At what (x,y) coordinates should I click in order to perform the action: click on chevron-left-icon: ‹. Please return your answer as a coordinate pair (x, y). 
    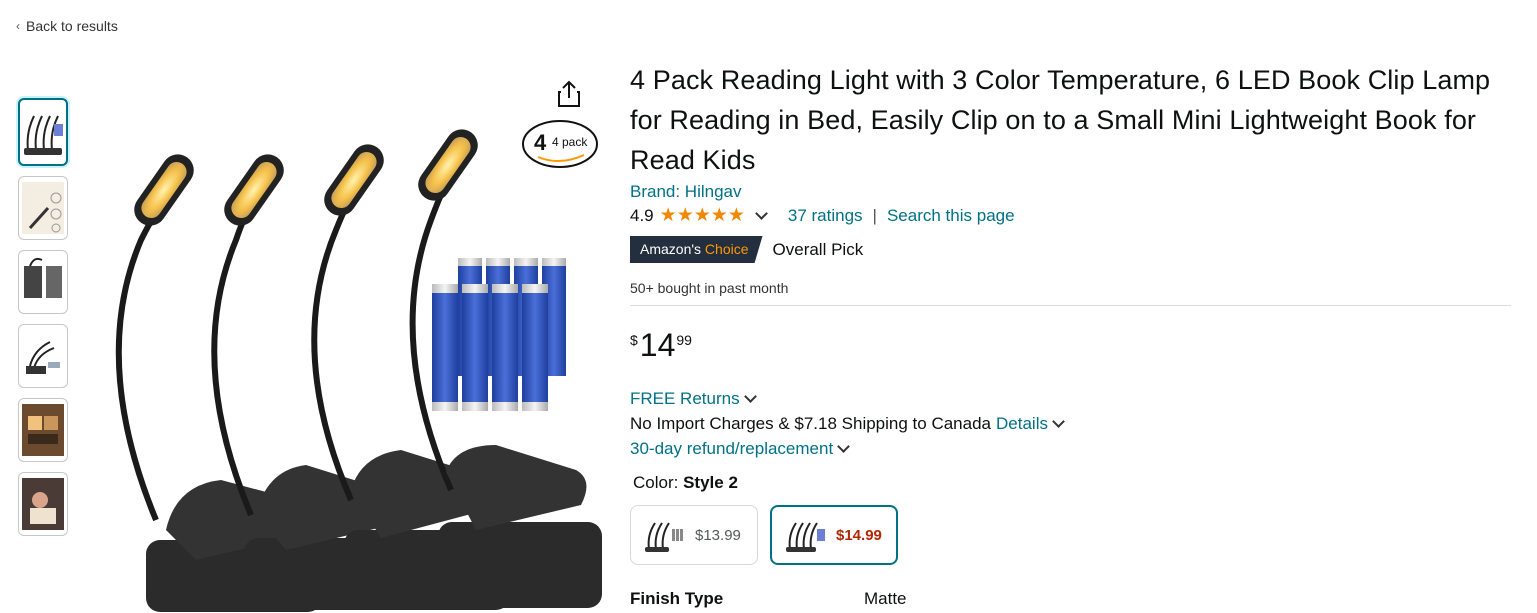
    Looking at the image, I should click on (18, 26).